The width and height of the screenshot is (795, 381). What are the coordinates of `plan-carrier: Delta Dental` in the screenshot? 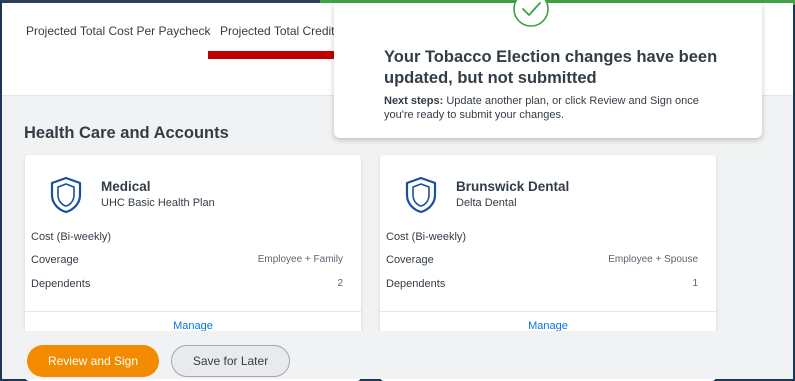 It's located at (486, 203).